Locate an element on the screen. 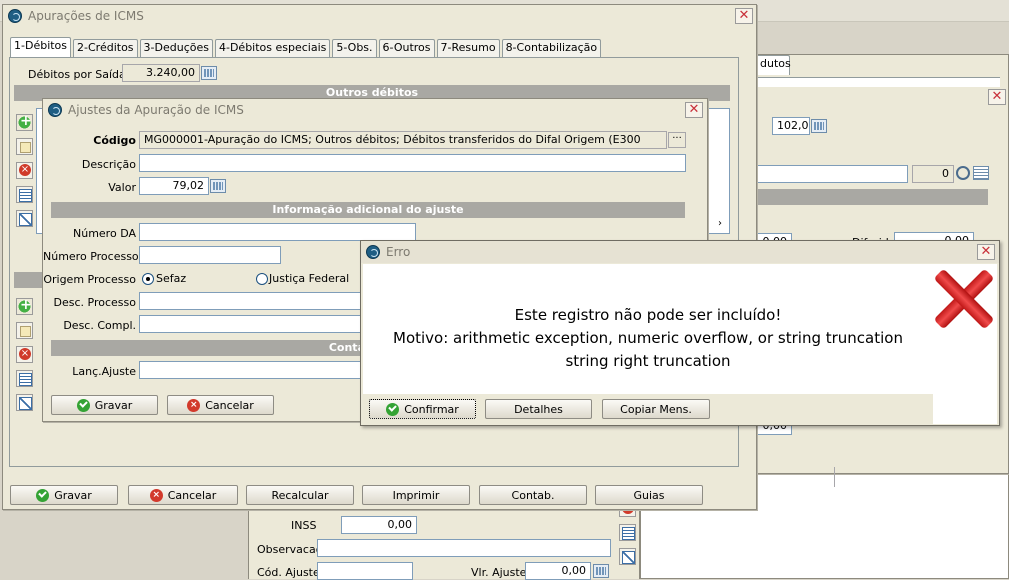 This screenshot has height=580, width=1009. inss-label: INSS is located at coordinates (304, 525).